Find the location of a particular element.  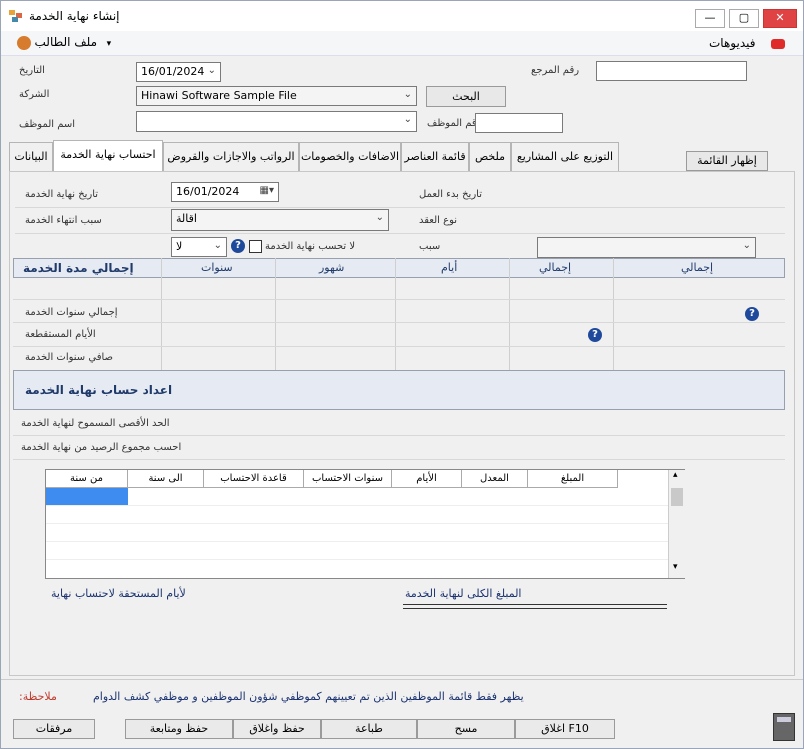

close-window-button: ✕ is located at coordinates (780, 18).